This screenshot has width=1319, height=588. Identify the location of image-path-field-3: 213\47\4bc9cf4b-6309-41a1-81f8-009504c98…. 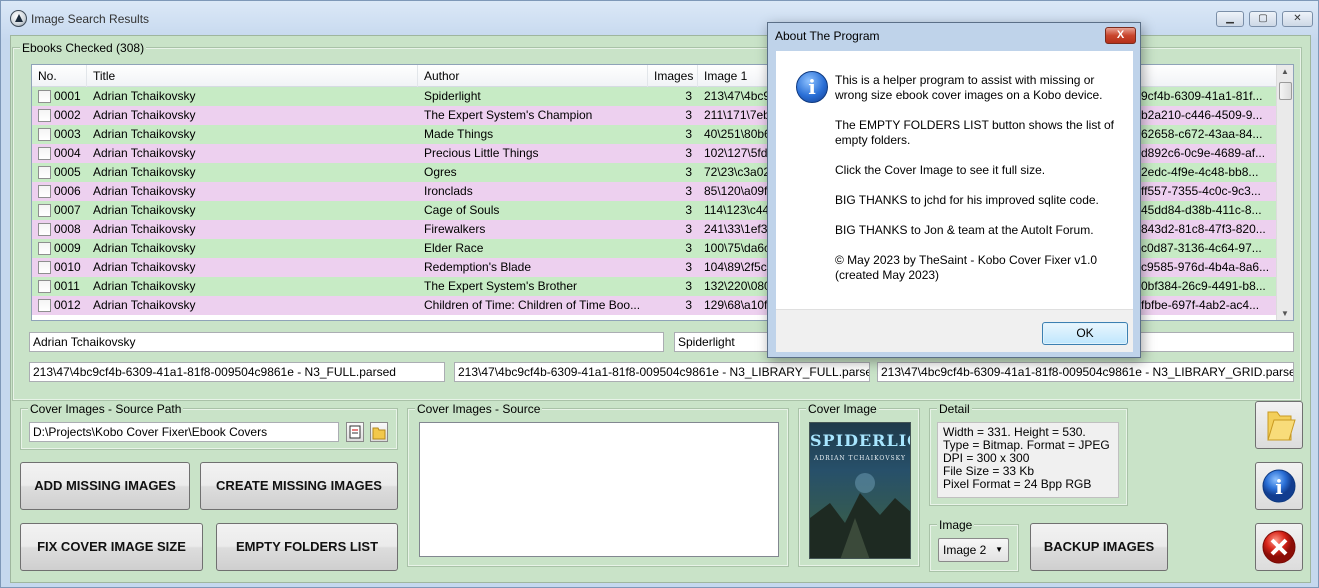
(1085, 372).